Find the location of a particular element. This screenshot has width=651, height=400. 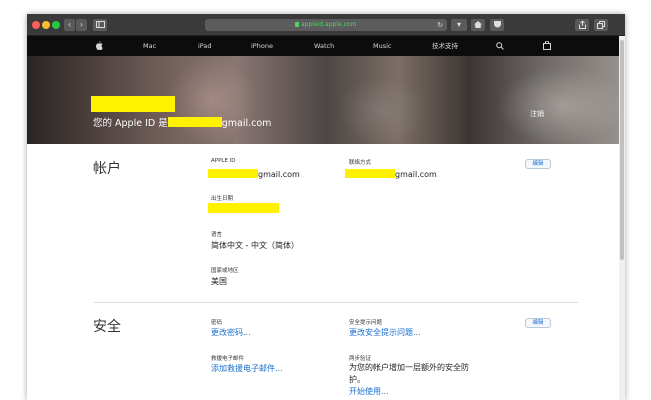

region-label: 国家或地区 is located at coordinates (225, 271).